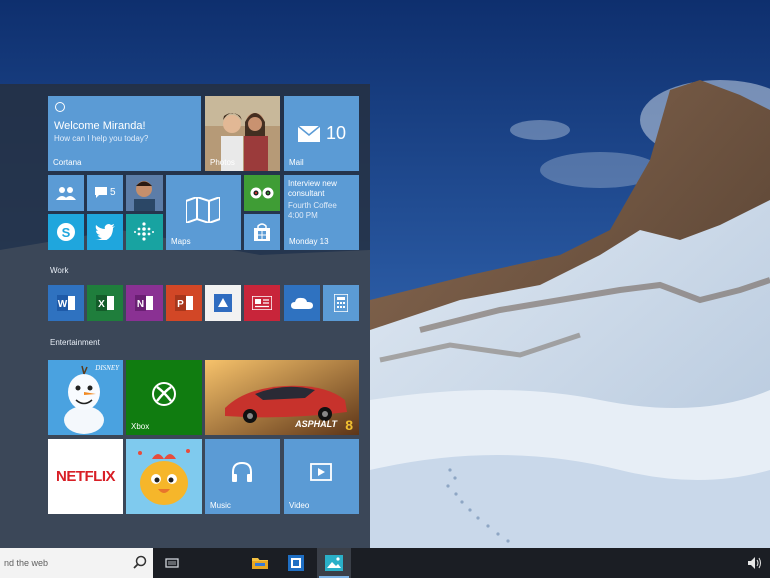 This screenshot has height=578, width=770. Describe the element at coordinates (76, 563) in the screenshot. I see `search-input: nd the web` at that location.